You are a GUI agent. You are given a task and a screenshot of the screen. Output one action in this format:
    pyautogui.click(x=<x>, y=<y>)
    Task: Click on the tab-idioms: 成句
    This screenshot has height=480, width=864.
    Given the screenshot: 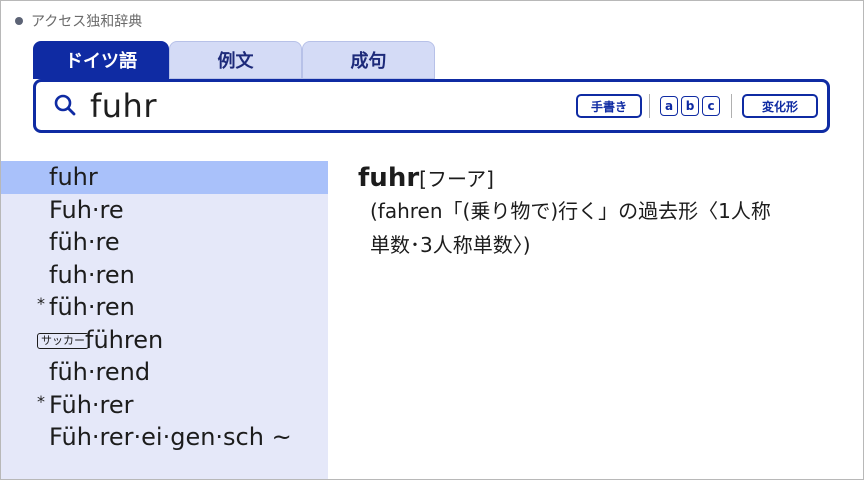 What is the action you would take?
    pyautogui.click(x=368, y=60)
    